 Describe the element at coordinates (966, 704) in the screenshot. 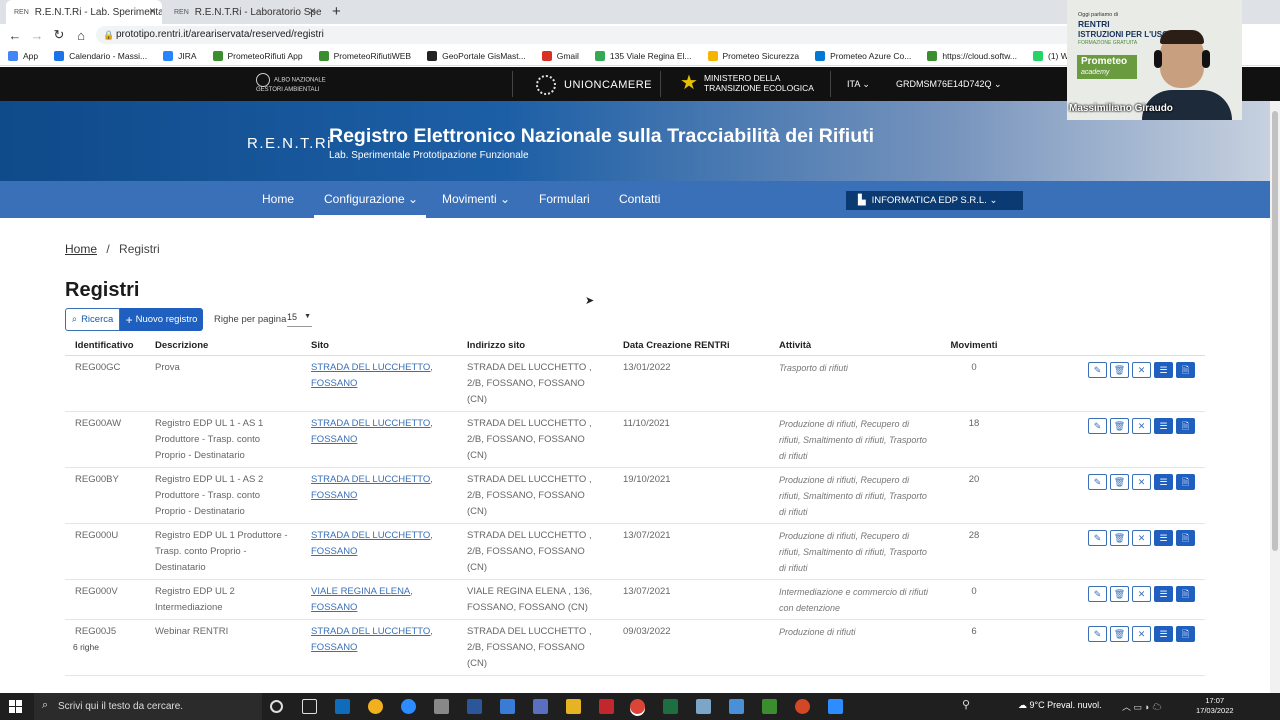

I see `people-icon: ⚲` at that location.